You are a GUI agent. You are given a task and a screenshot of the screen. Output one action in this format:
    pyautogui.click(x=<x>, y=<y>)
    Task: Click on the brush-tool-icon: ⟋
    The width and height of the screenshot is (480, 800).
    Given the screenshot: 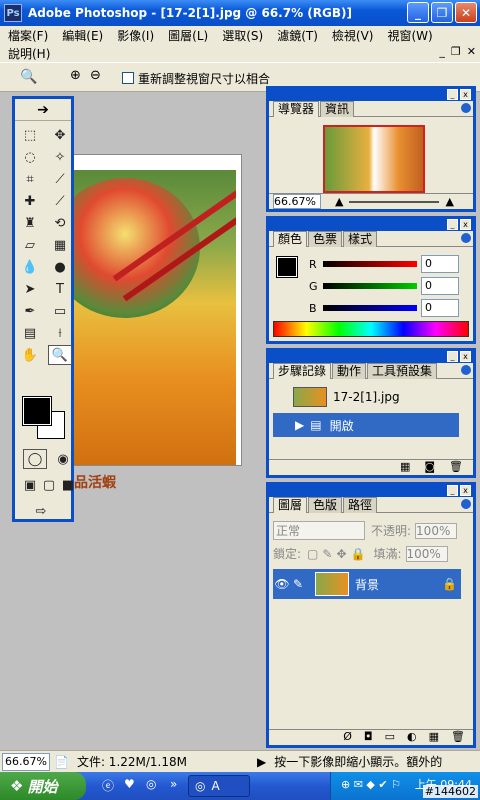 What is the action you would take?
    pyautogui.click(x=60, y=201)
    